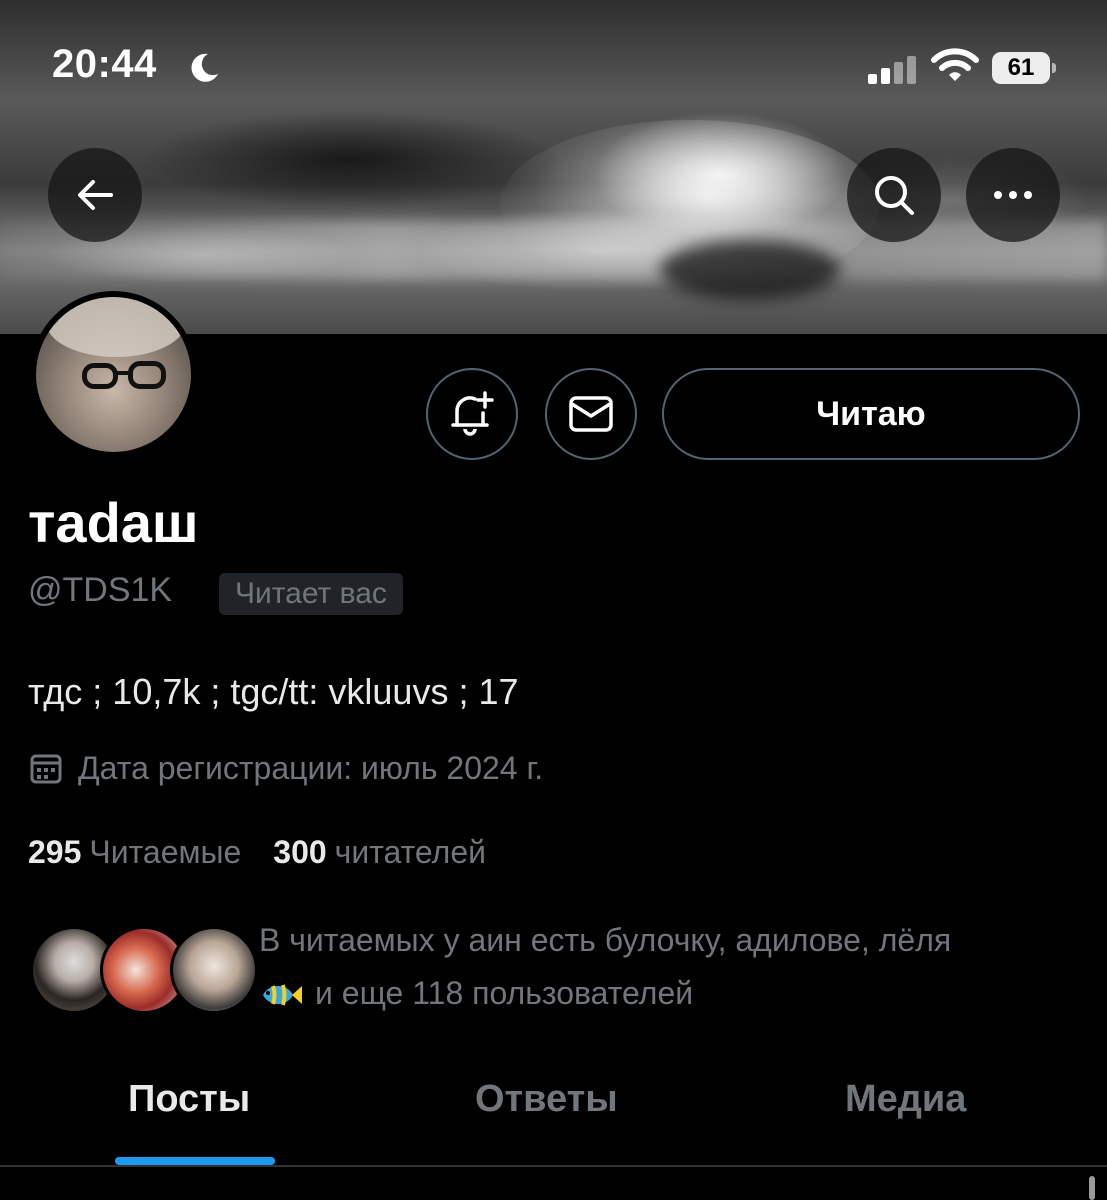 The height and width of the screenshot is (1200, 1107). I want to click on following-count: 295, so click(55, 852).